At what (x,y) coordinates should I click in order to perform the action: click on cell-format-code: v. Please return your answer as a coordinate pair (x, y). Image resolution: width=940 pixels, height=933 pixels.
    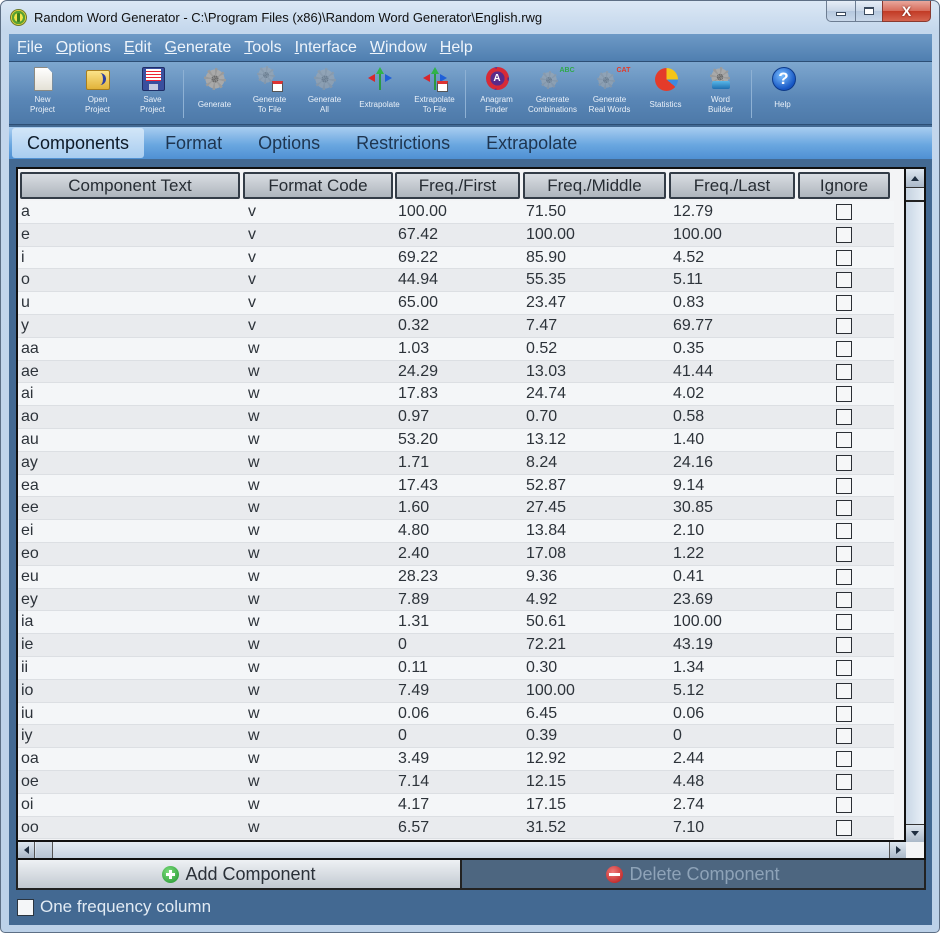
    Looking at the image, I should click on (252, 303).